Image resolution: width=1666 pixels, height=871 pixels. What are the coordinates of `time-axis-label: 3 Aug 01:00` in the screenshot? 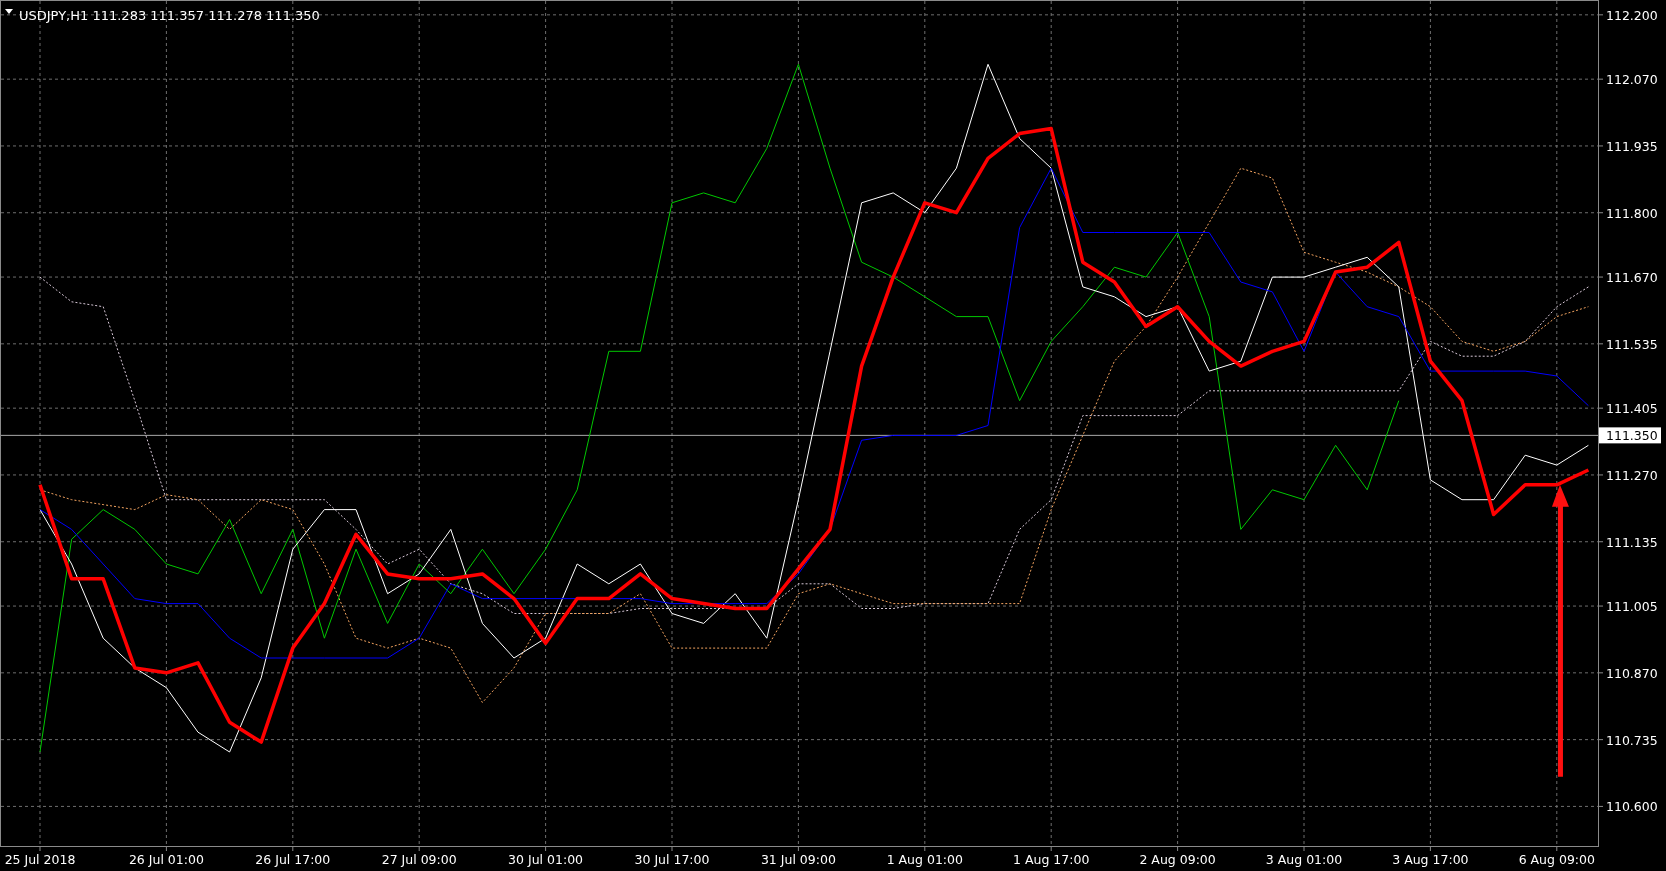 It's located at (1304, 859).